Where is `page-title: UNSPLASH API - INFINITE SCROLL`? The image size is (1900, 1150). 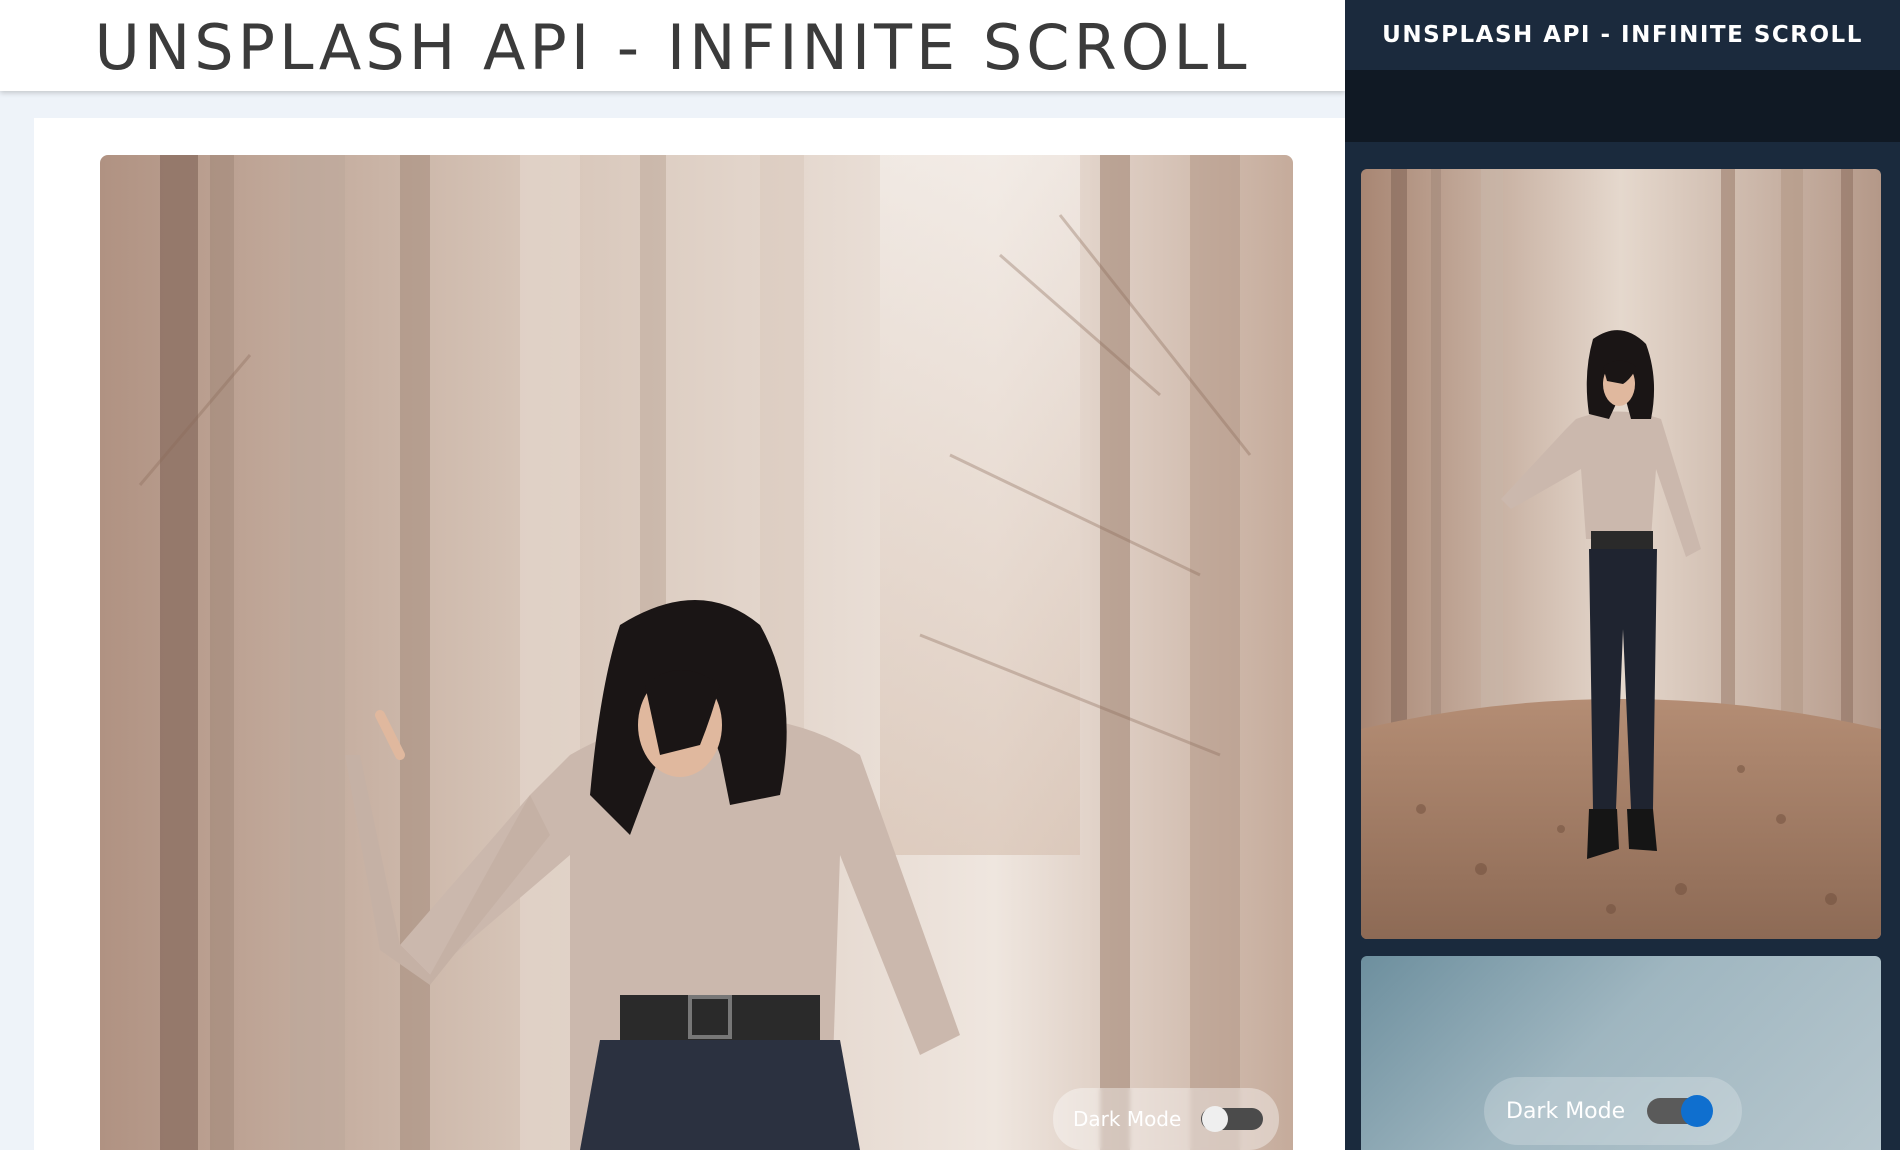
page-title: UNSPLASH API - INFINITE SCROLL is located at coordinates (672, 47).